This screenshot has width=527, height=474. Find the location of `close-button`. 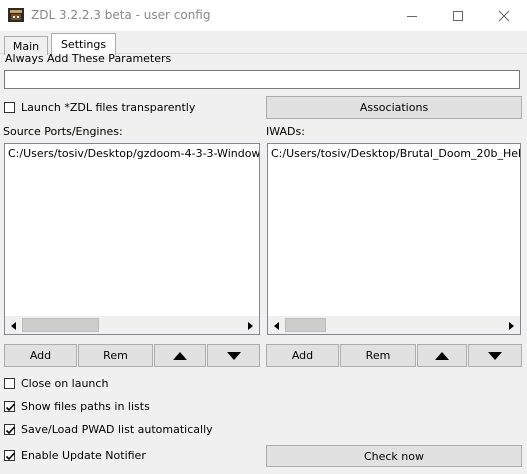

close-button is located at coordinates (504, 15).